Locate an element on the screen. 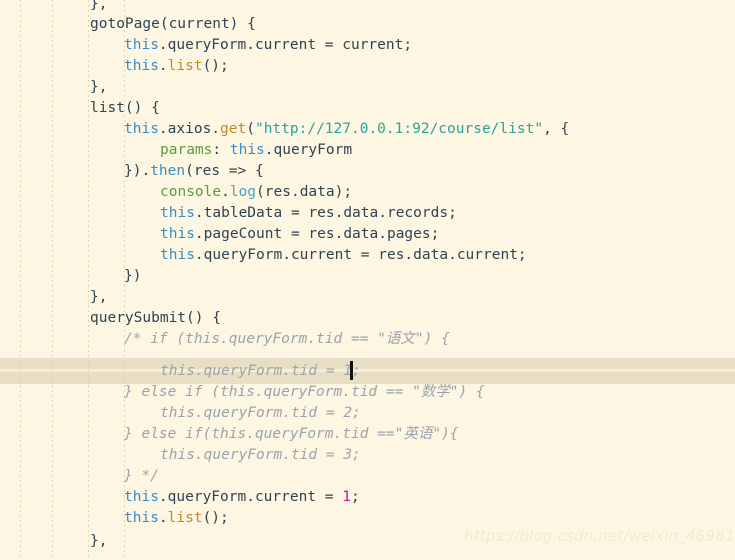  code-line: this.queryForm.tid = 3; is located at coordinates (260, 455).